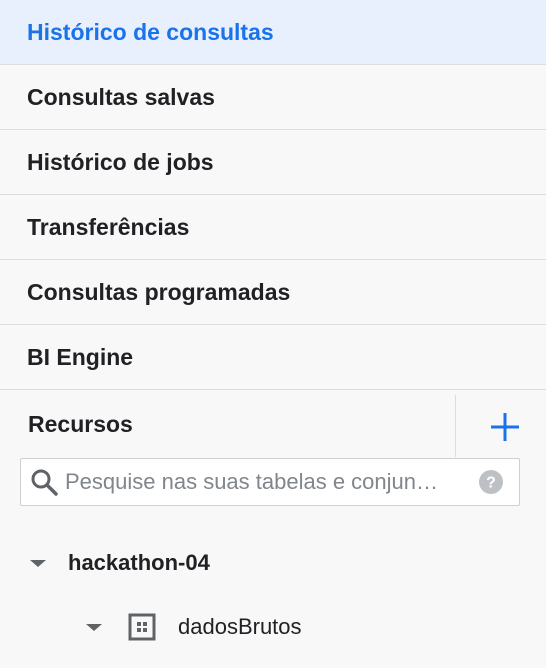 The image size is (546, 668). Describe the element at coordinates (108, 226) in the screenshot. I see `nav-item-label: Transferências` at that location.